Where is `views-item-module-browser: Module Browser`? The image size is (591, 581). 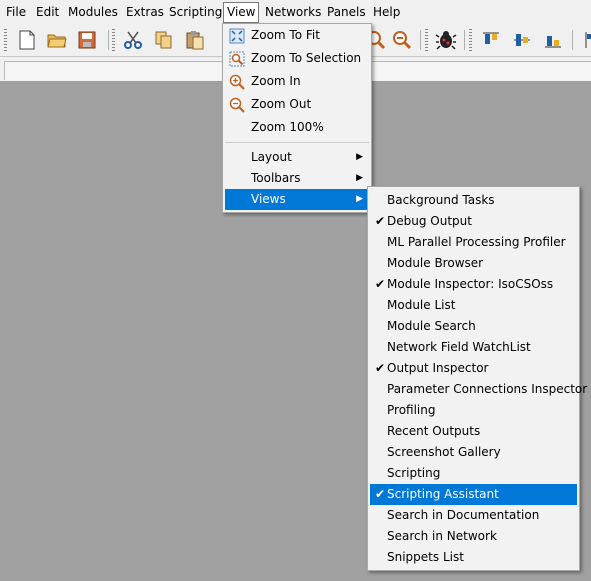 views-item-module-browser: Module Browser is located at coordinates (473, 263).